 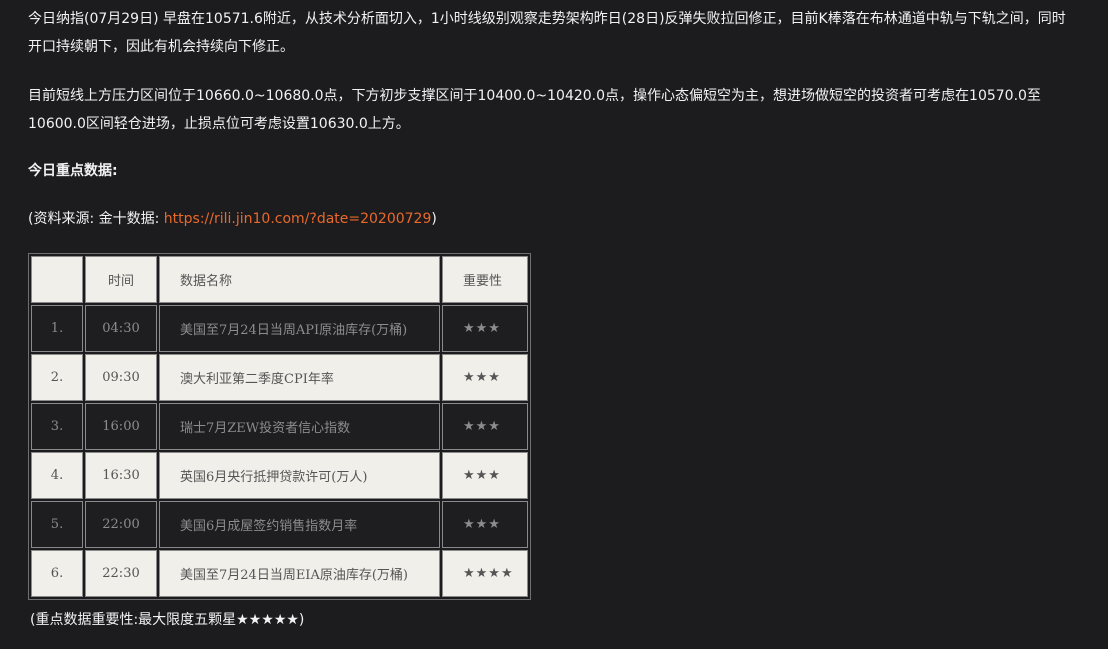 I want to click on source-prefix: (资料来源: 金十数据:, so click(x=96, y=219).